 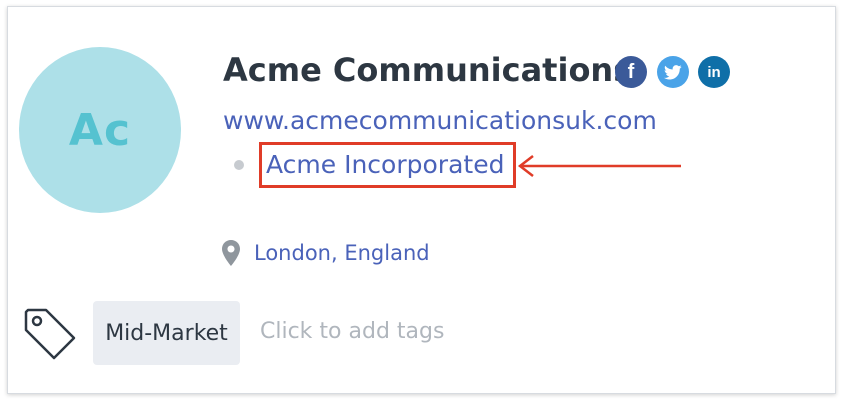 I want to click on avatar: Ac, so click(x=100, y=130).